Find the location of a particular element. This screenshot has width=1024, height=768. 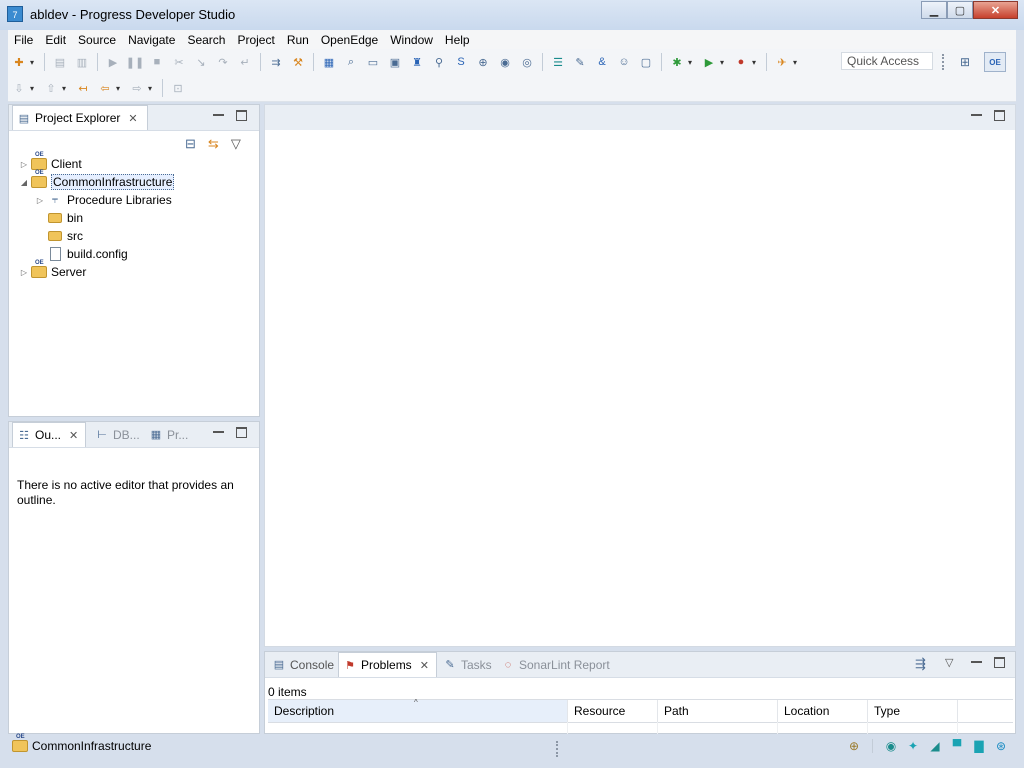

folder-icon: ▇ is located at coordinates (979, 746).